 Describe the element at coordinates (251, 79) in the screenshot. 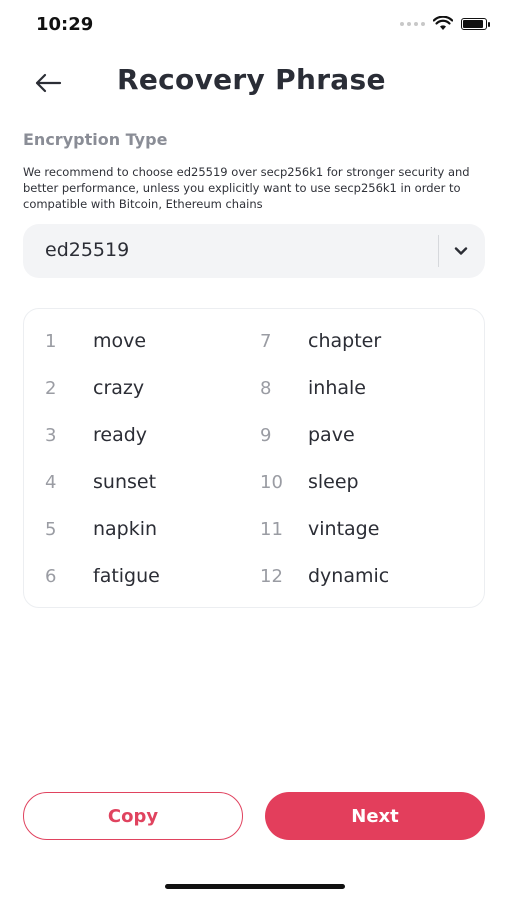

I see `page-title: Recovery Phrase` at that location.